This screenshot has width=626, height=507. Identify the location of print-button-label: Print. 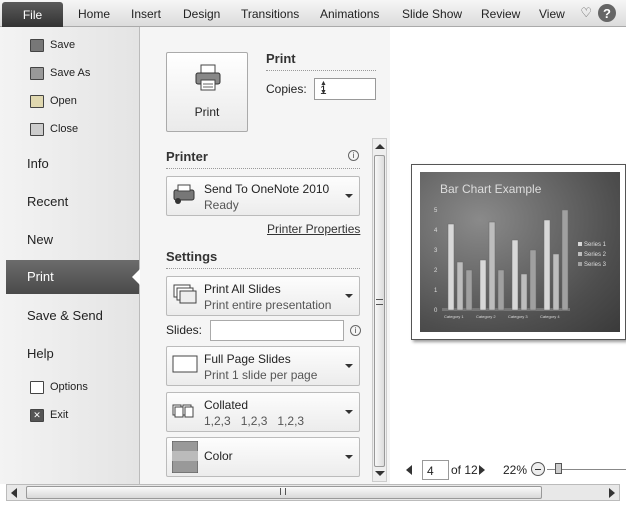
(207, 112).